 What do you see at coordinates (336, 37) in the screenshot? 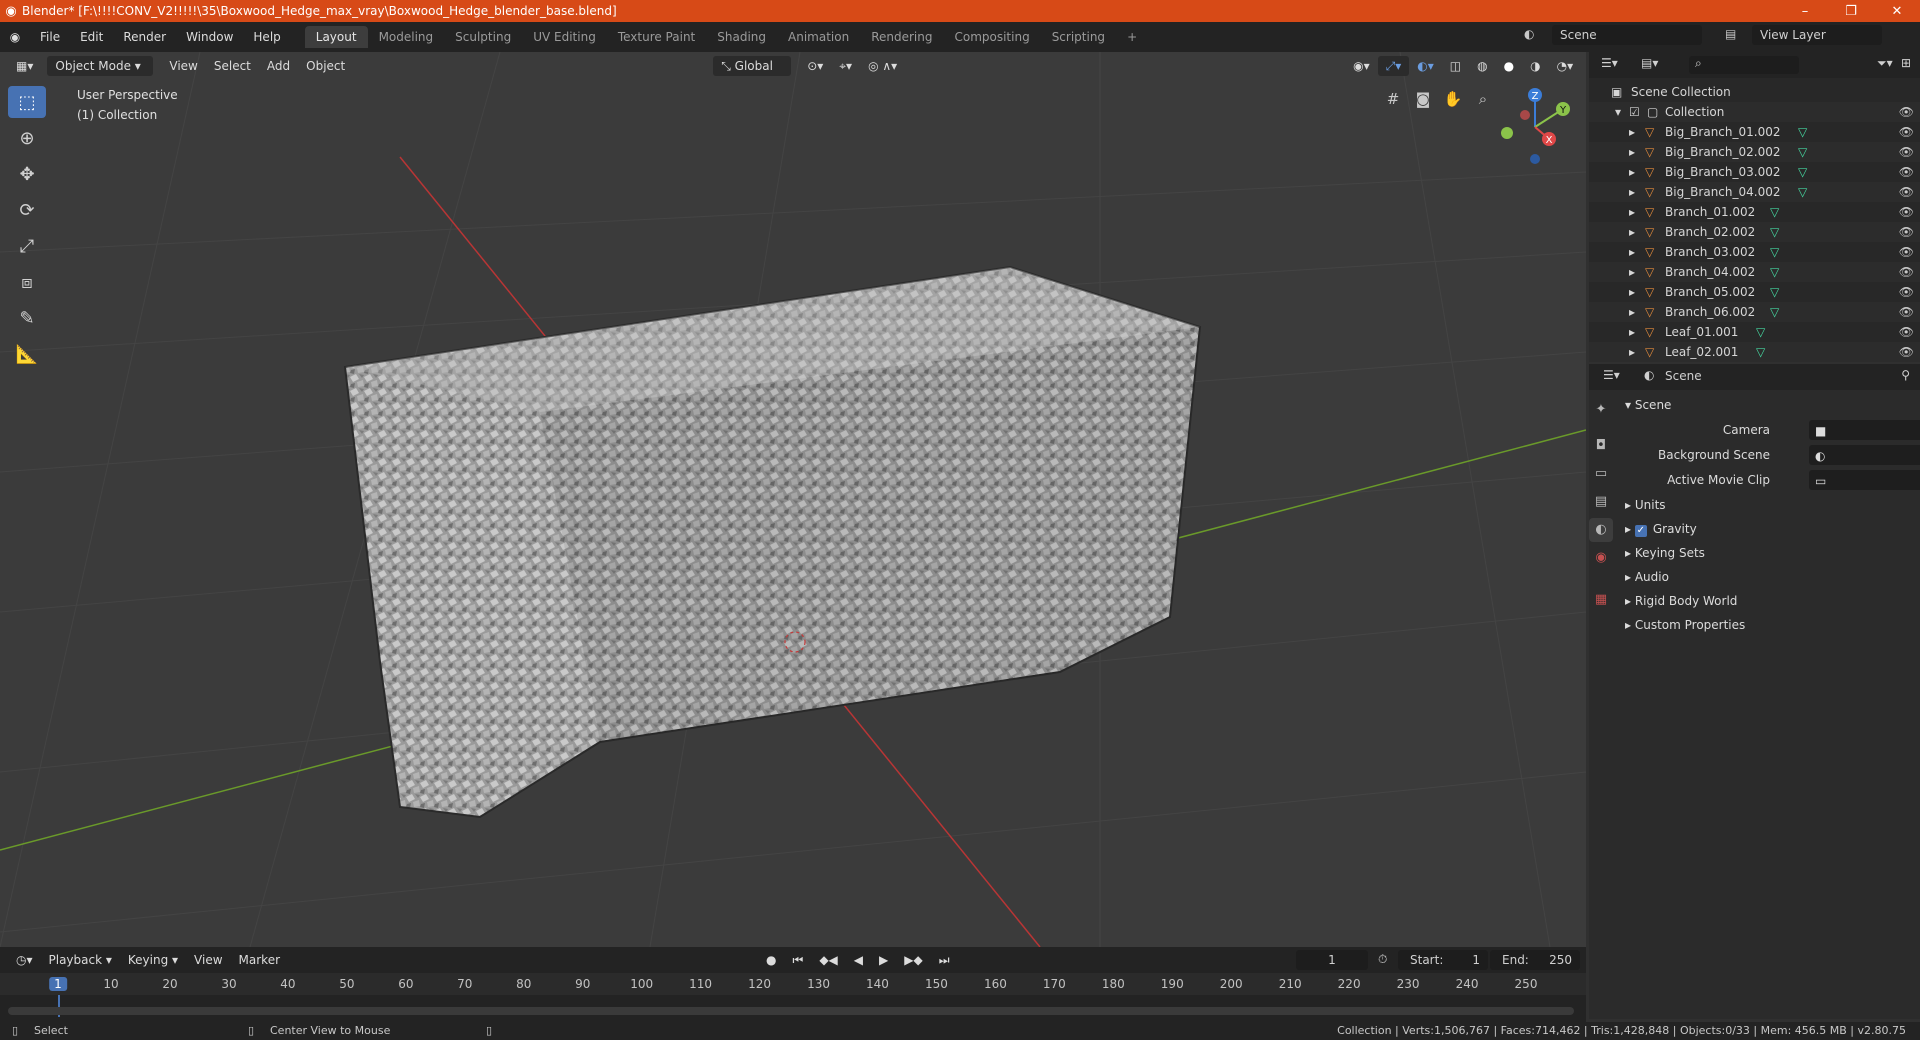
I see `tab-layout: Layout` at bounding box center [336, 37].